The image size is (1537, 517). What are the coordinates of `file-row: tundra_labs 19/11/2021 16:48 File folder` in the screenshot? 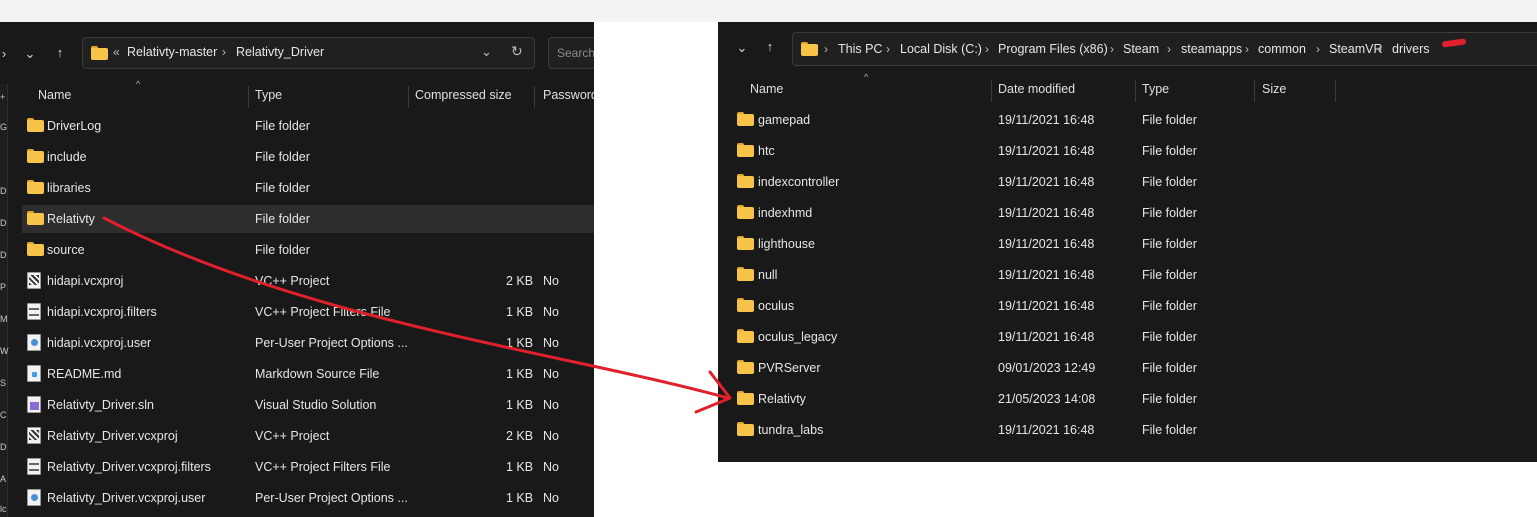 It's located at (1127, 430).